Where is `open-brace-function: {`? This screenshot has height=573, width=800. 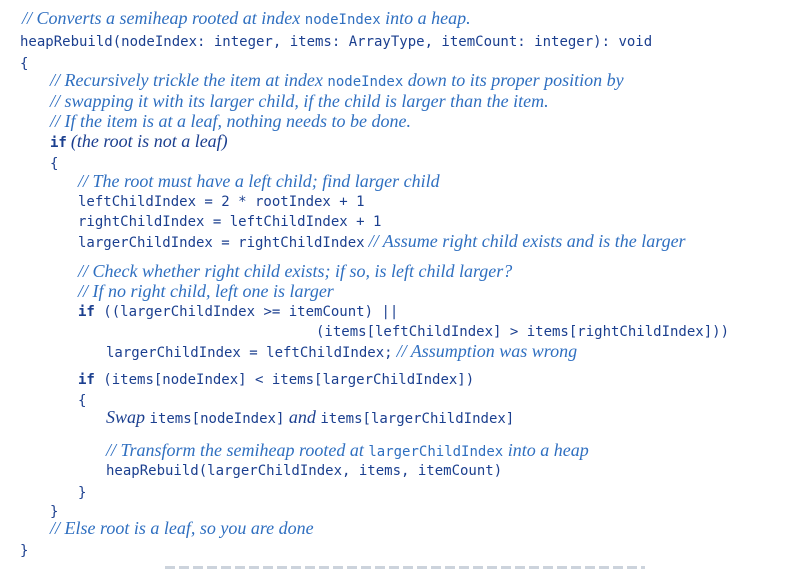
open-brace-function: { is located at coordinates (24, 64).